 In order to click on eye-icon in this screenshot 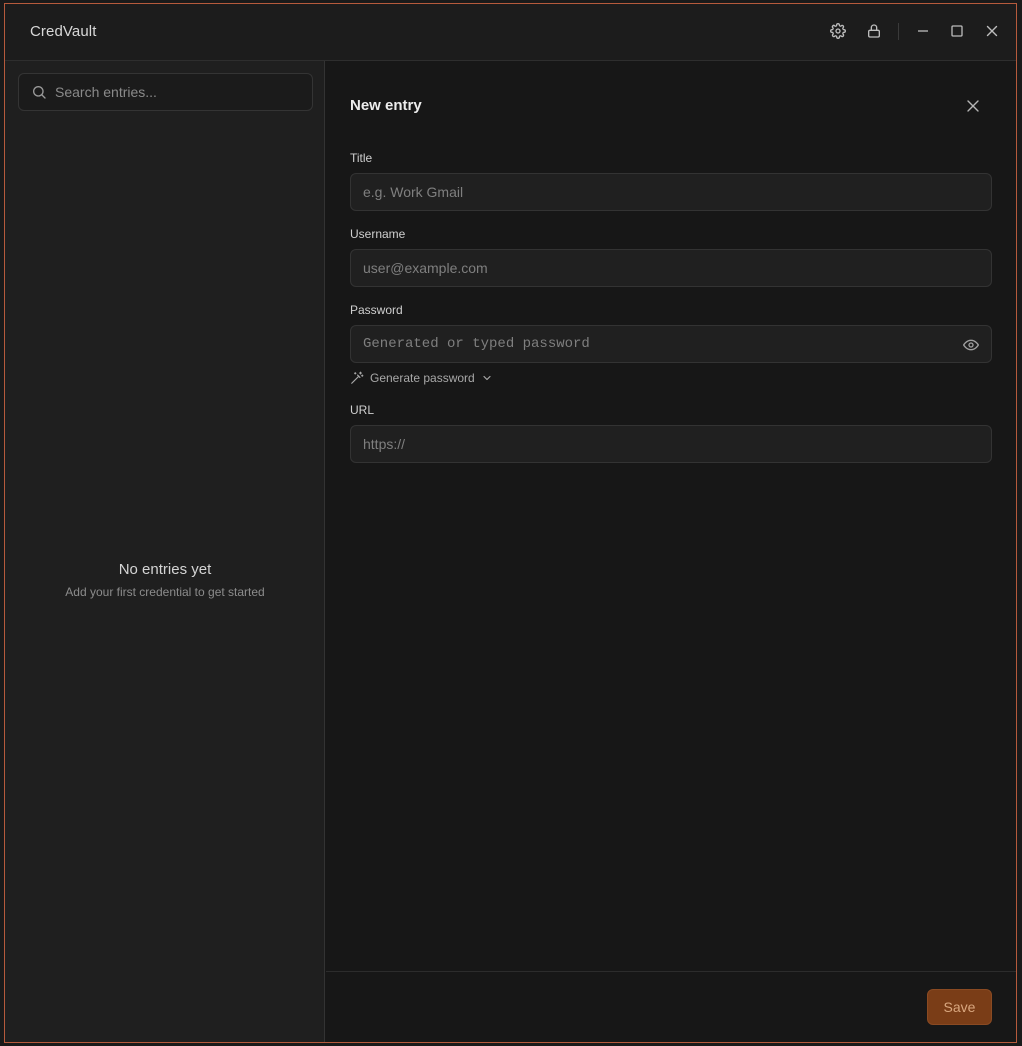, I will do `click(971, 345)`.